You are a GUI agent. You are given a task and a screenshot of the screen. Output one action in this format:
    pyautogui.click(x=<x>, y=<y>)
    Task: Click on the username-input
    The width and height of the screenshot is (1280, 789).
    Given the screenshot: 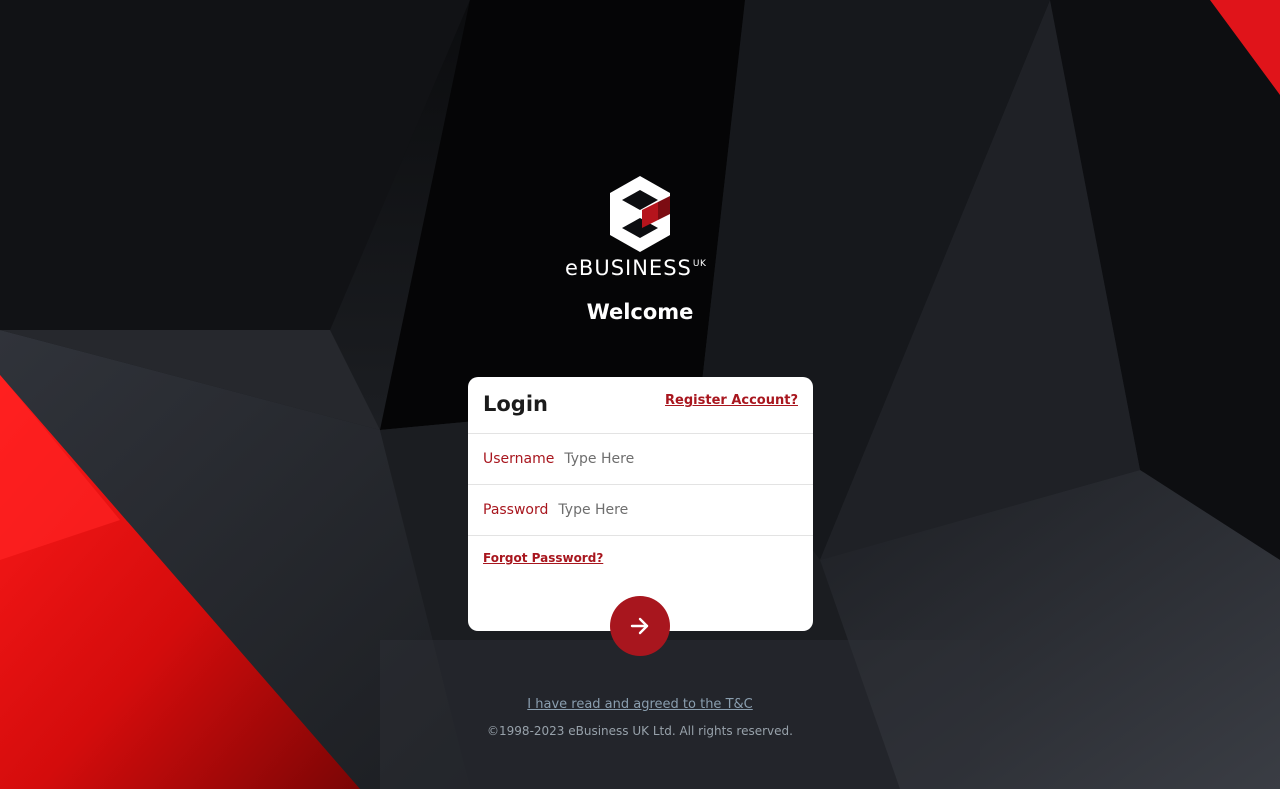 What is the action you would take?
    pyautogui.click(x=674, y=459)
    